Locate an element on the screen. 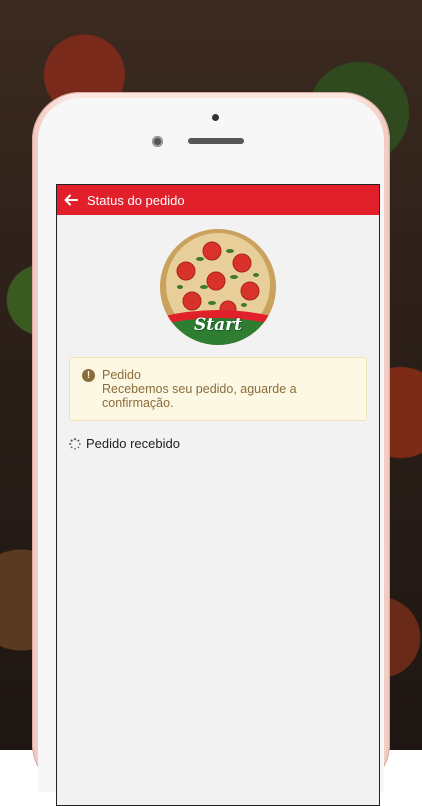 The height and width of the screenshot is (806, 422). logo-container: Start is located at coordinates (218, 287).